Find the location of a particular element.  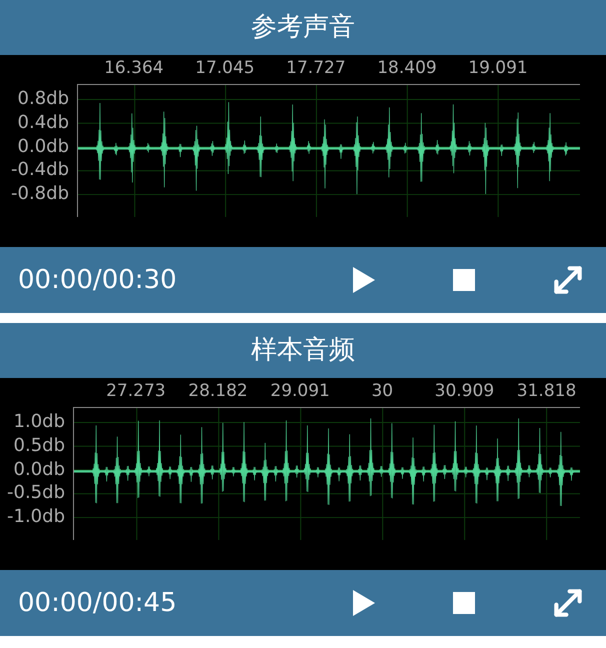

y-axis-label: 0.4db is located at coordinates (43, 123).